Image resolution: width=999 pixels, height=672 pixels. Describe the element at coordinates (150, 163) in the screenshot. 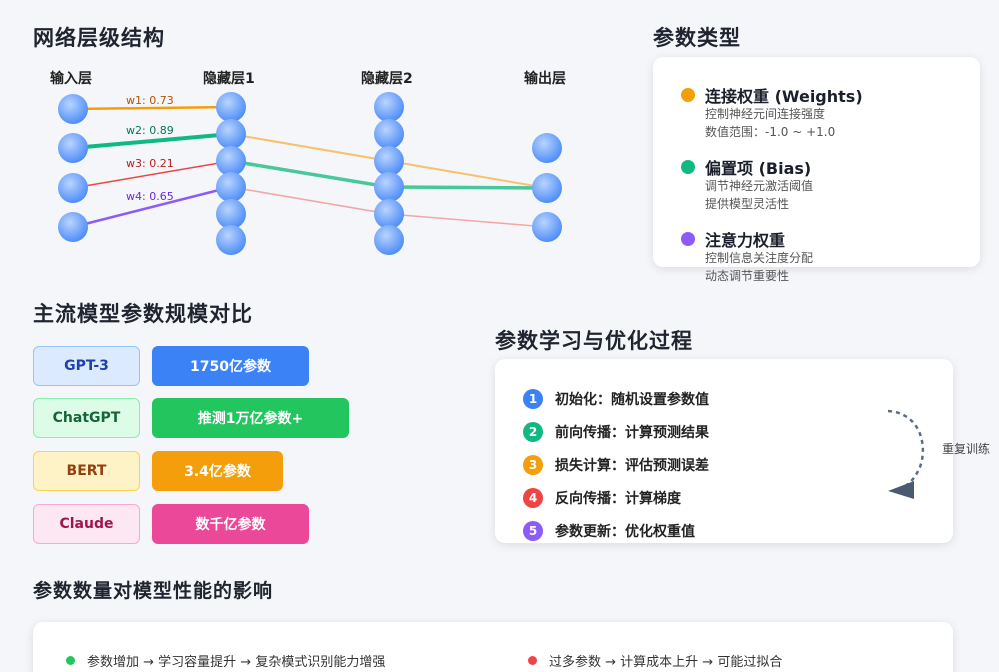

I see `weight-label: w3: 0.21` at that location.